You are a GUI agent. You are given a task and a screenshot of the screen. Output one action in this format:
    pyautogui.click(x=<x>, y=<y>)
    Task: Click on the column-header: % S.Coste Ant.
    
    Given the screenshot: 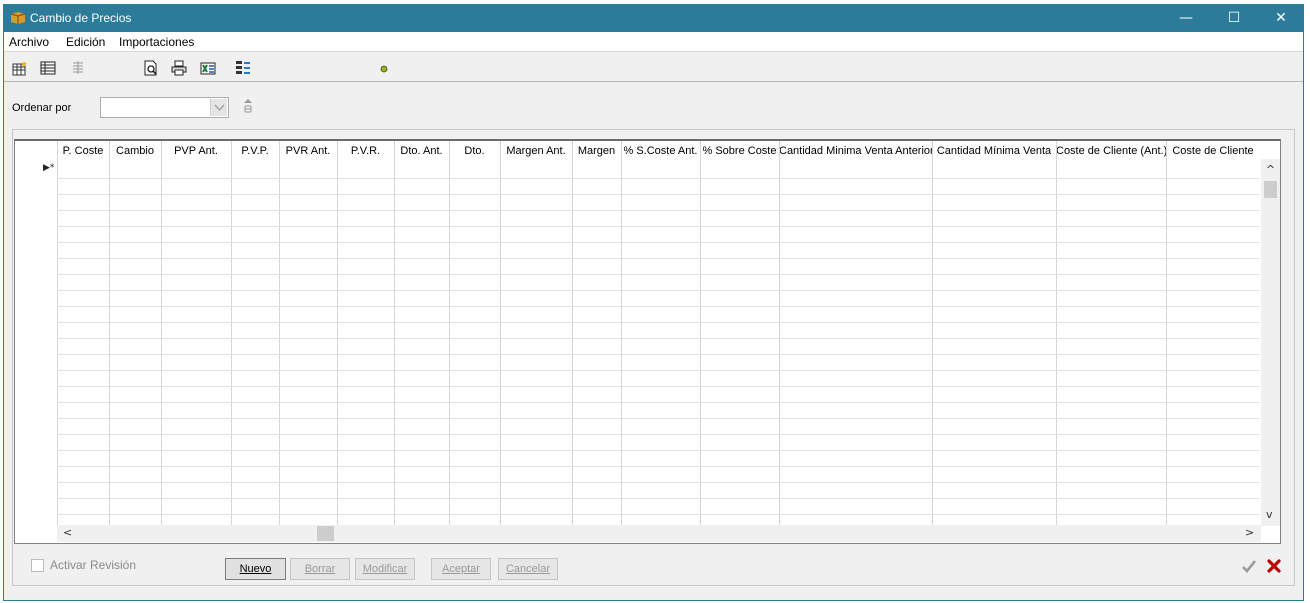 What is the action you would take?
    pyautogui.click(x=660, y=152)
    